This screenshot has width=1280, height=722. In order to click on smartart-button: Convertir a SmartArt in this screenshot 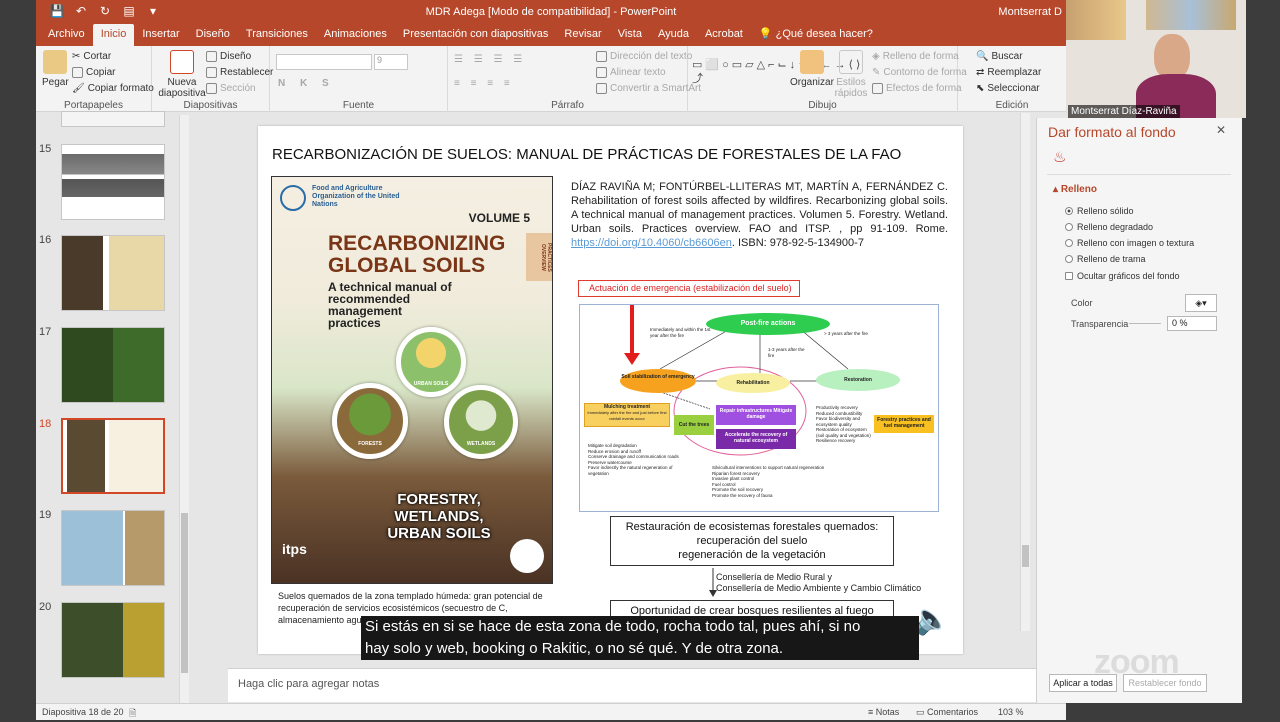, I will do `click(648, 88)`.